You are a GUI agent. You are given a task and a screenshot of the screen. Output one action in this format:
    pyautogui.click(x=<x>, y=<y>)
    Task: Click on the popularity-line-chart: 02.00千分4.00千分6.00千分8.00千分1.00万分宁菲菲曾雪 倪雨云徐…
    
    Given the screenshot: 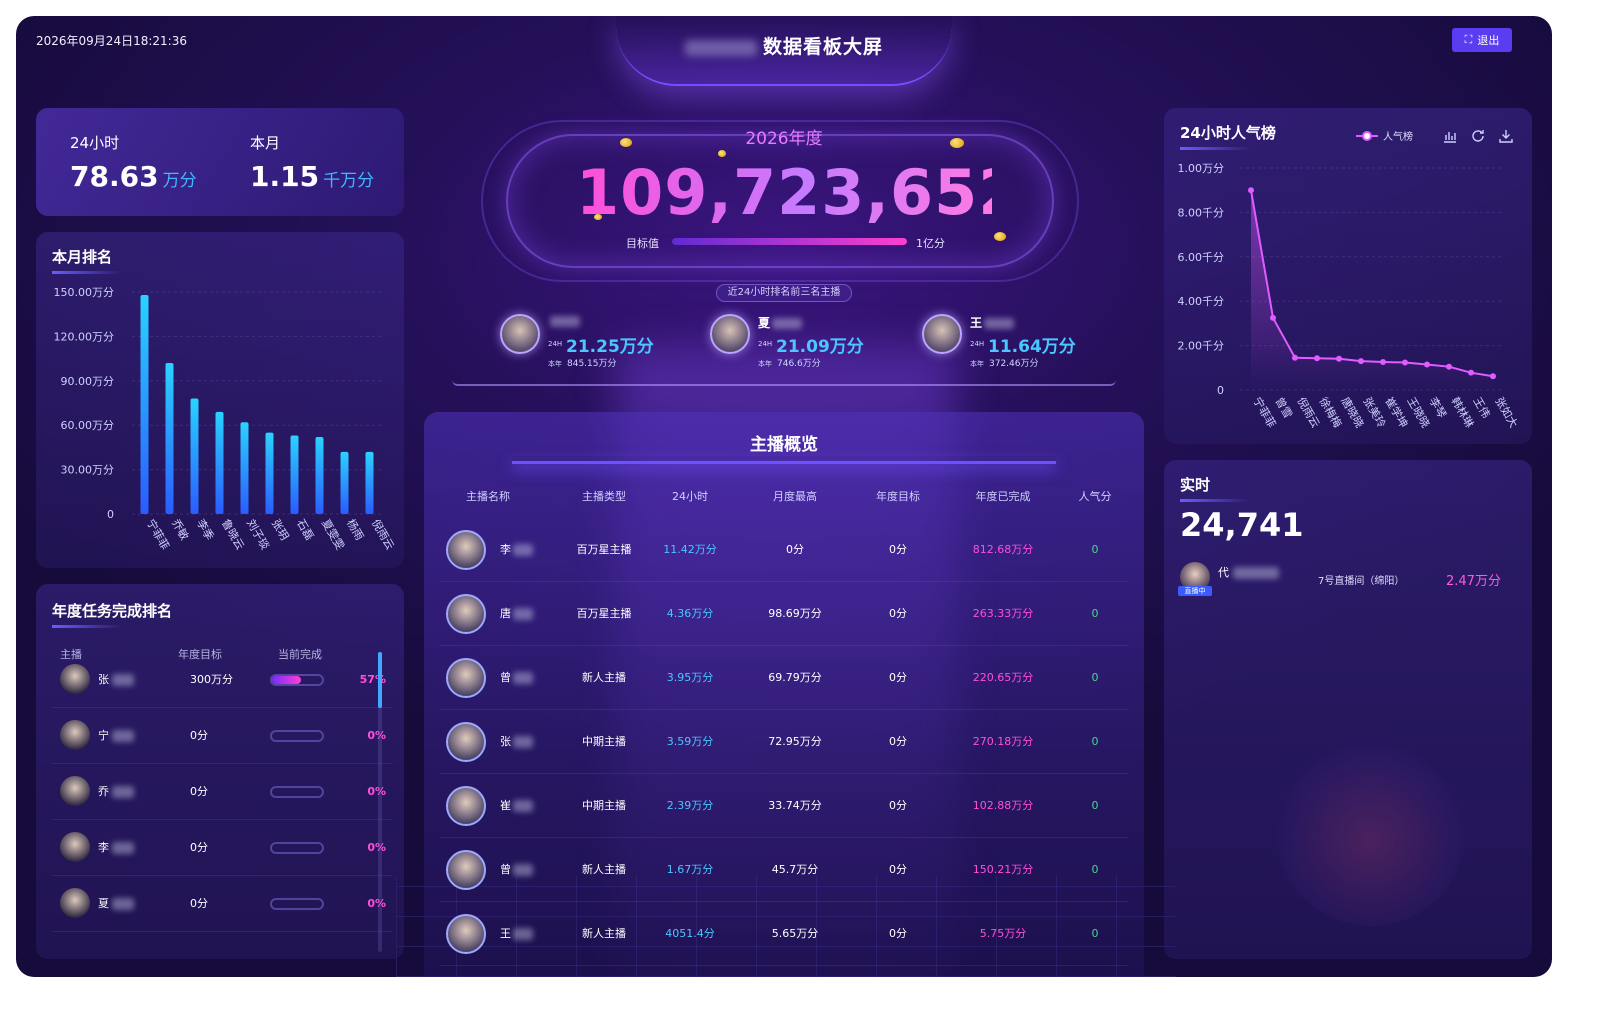 What is the action you would take?
    pyautogui.click(x=1350, y=296)
    